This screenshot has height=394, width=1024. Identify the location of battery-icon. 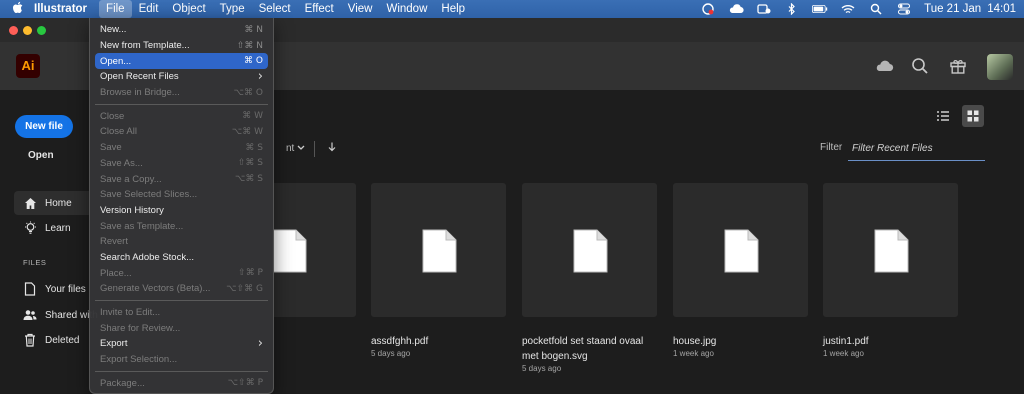
(820, 9).